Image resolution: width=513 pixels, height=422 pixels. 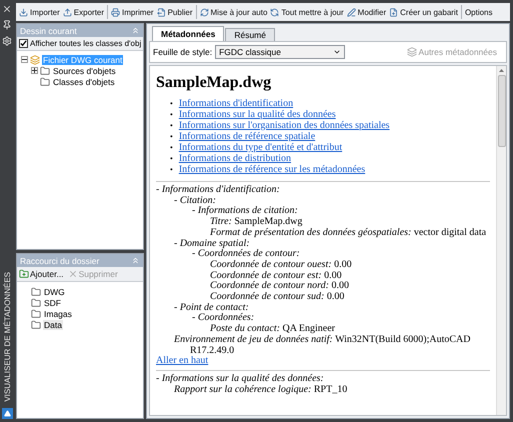 I want to click on metadata-line: Poste du contact: QA Engineer, so click(x=273, y=329).